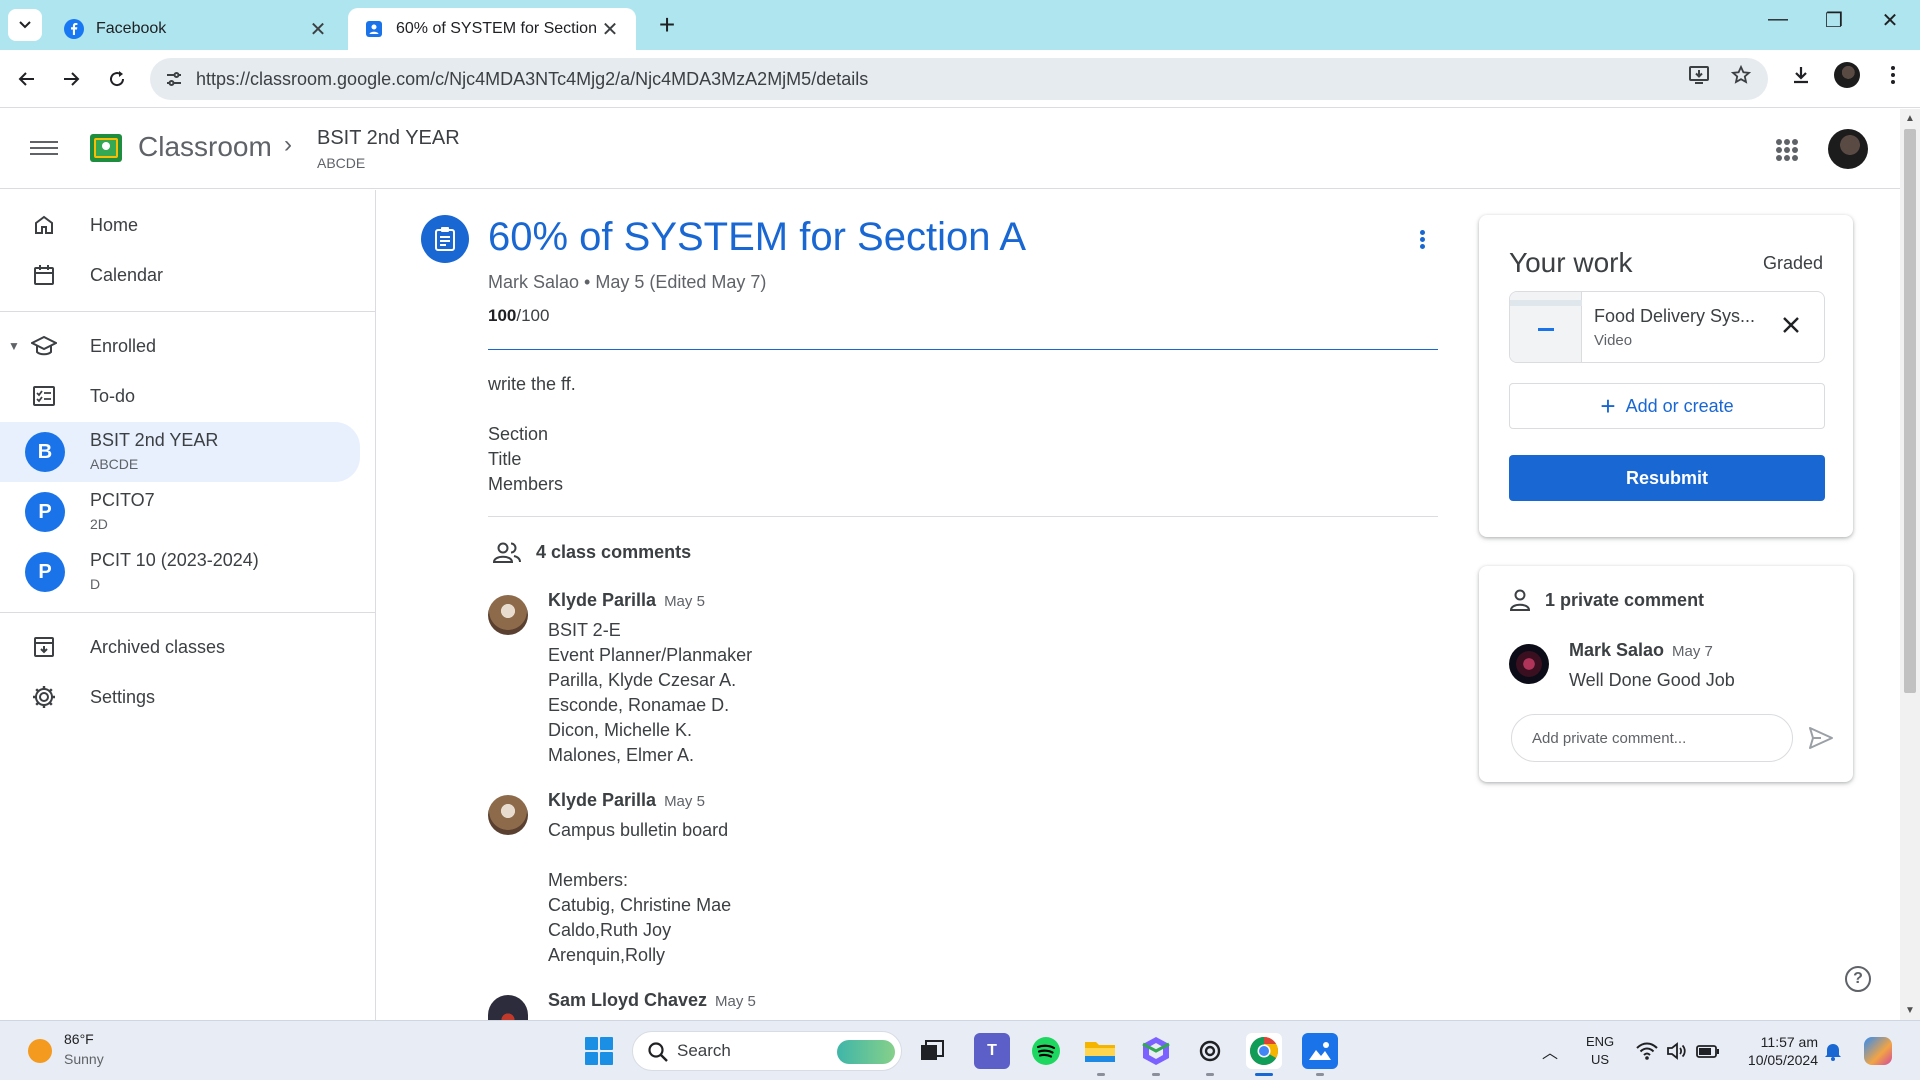  Describe the element at coordinates (1910, 411) in the screenshot. I see `scroll-thumb` at that location.